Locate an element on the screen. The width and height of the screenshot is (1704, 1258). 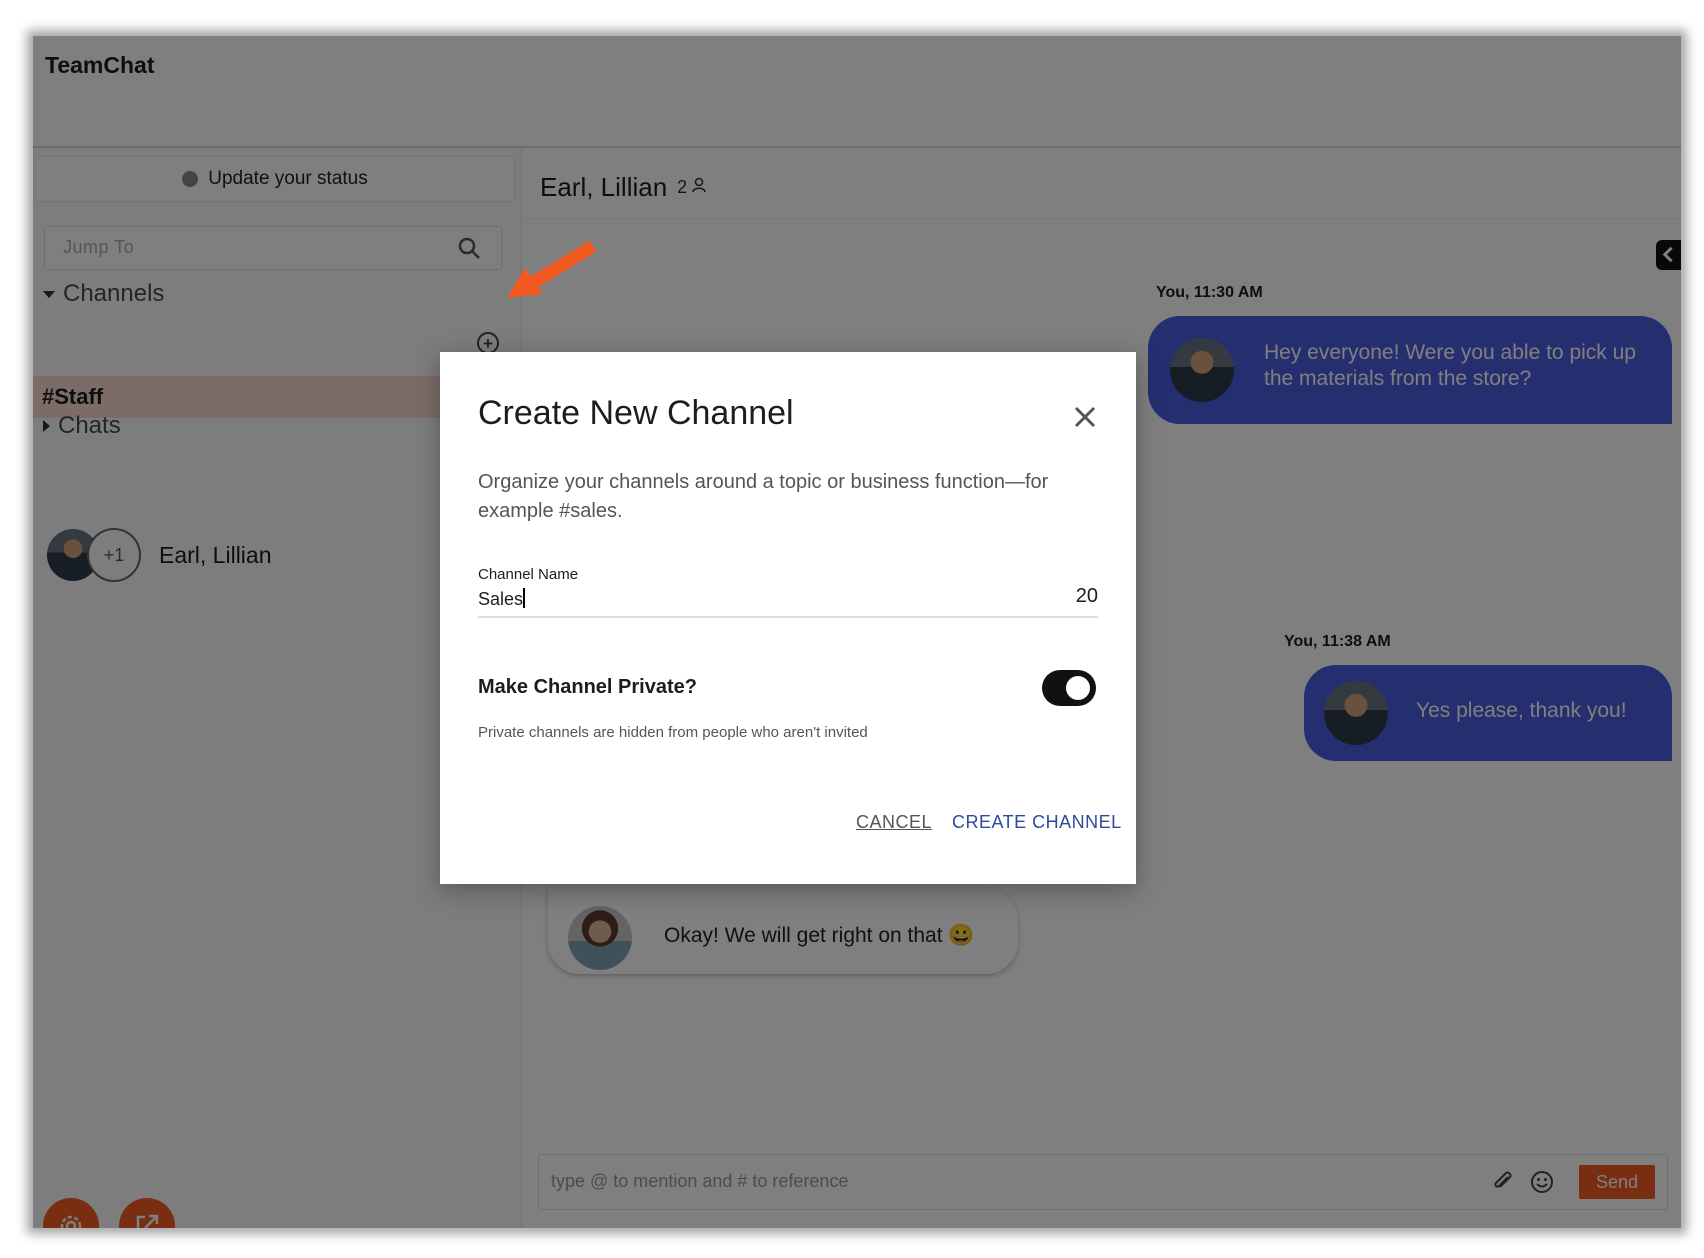
character-count: 20 is located at coordinates (1086, 596).